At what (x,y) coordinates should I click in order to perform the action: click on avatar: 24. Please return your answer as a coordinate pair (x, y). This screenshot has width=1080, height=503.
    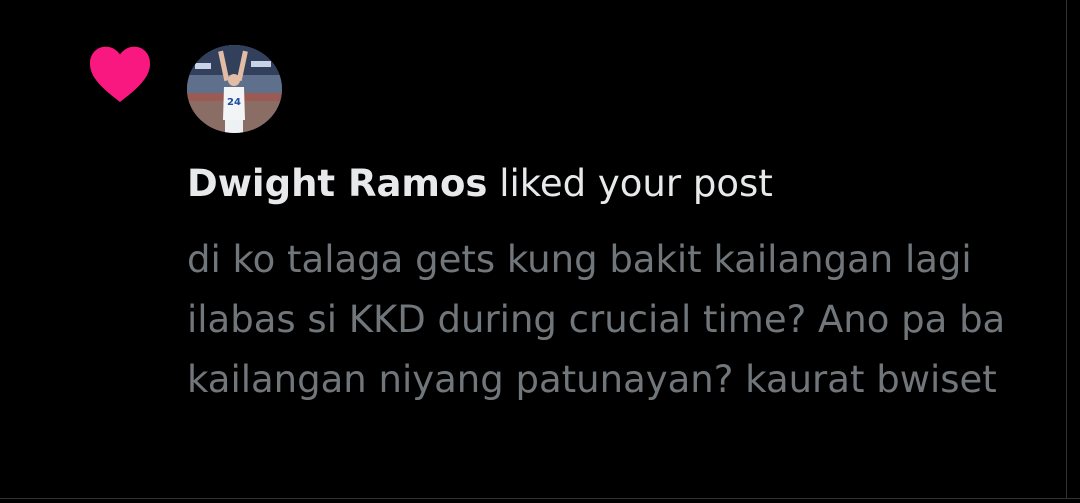
    Looking at the image, I should click on (234, 89).